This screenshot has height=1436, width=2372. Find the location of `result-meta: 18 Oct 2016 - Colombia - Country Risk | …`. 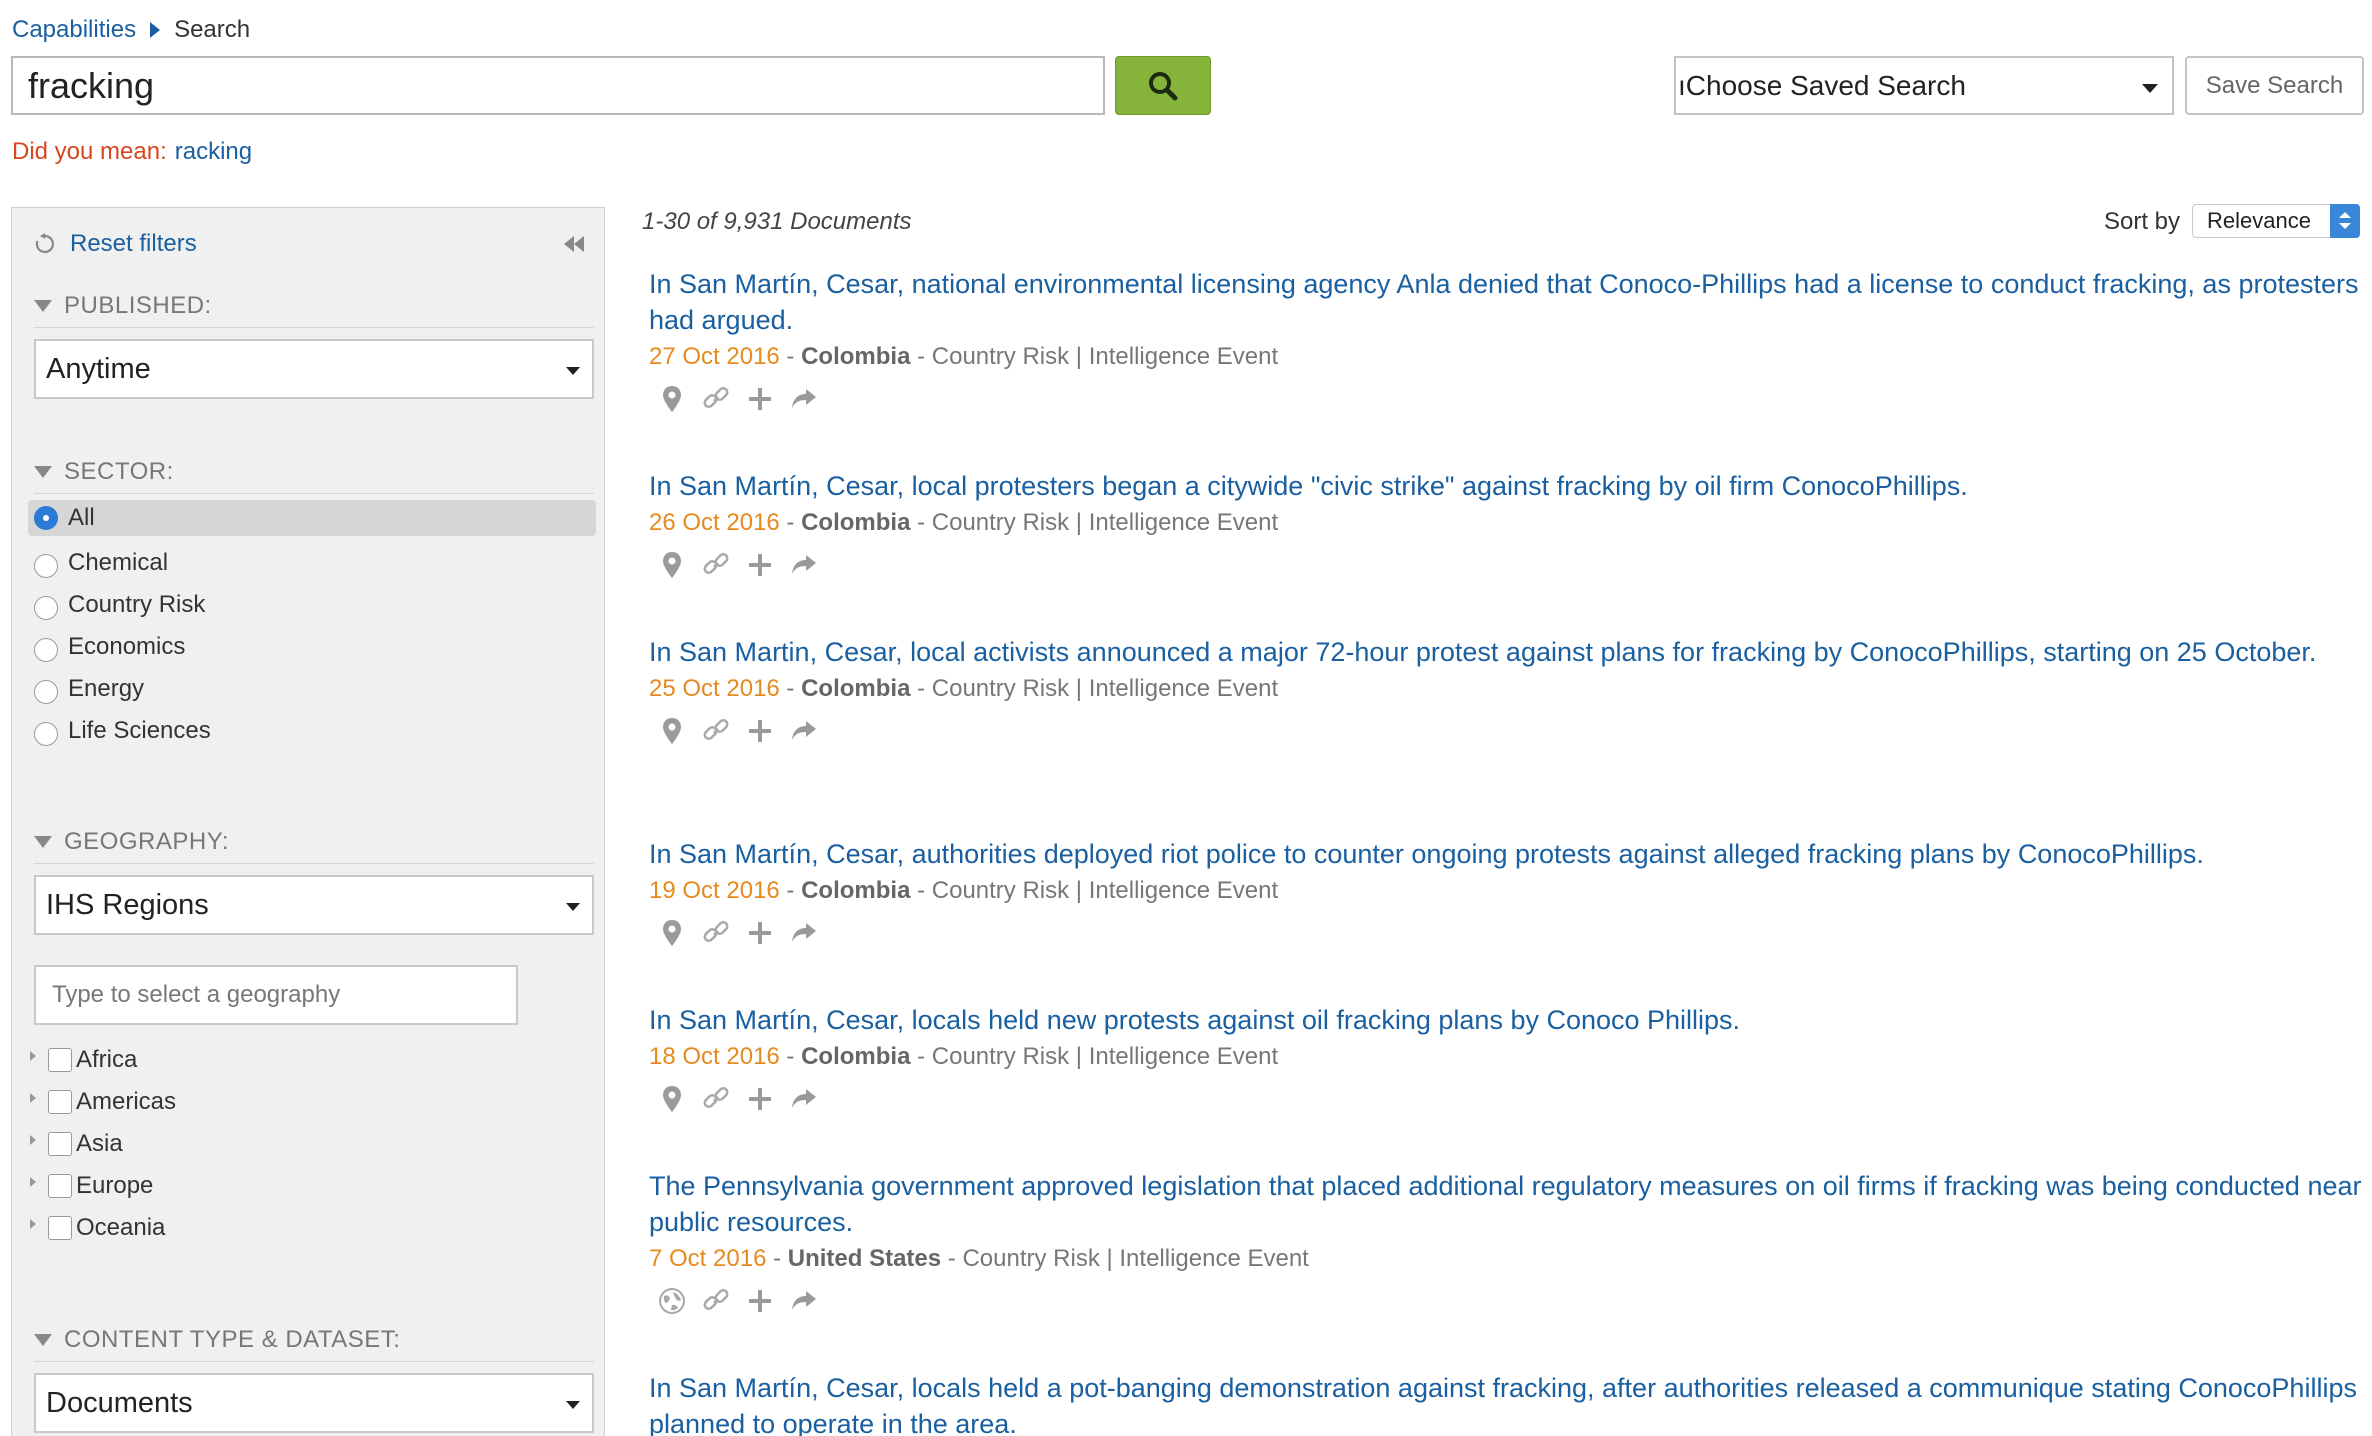

result-meta: 18 Oct 2016 - Colombia - Country Risk | … is located at coordinates (964, 1056).